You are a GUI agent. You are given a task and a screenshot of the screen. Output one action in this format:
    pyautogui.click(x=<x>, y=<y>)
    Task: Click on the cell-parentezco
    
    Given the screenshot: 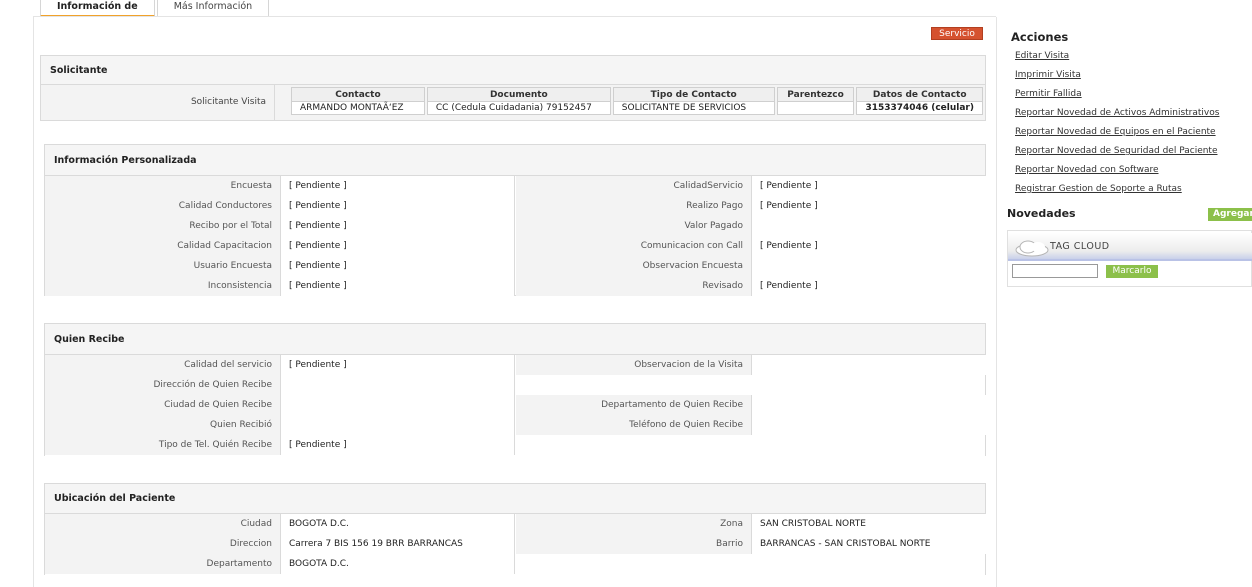 What is the action you would take?
    pyautogui.click(x=815, y=108)
    